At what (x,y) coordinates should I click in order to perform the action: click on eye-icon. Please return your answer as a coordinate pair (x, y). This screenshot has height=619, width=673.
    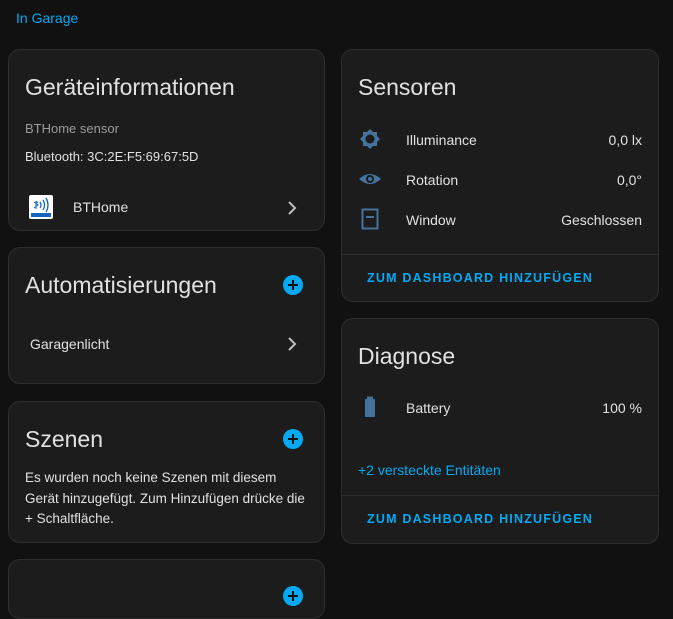
    Looking at the image, I should click on (370, 179).